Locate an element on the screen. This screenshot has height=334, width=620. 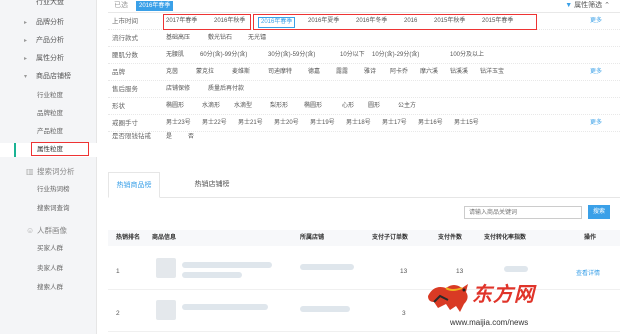
sidebar-subitem-industry: 行业粒度 is located at coordinates (48, 96).